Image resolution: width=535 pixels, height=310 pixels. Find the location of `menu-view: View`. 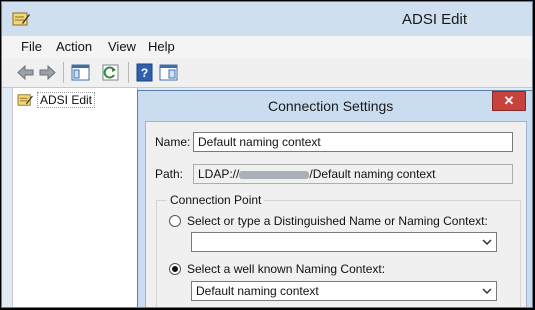

menu-view: View is located at coordinates (122, 46).